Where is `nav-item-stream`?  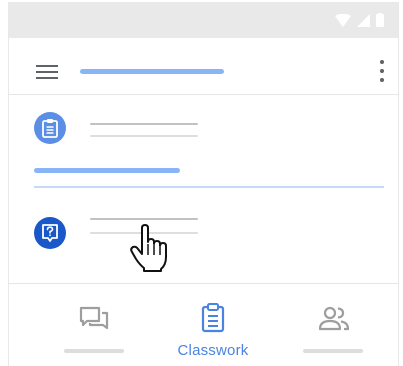
nav-item-stream is located at coordinates (93, 325).